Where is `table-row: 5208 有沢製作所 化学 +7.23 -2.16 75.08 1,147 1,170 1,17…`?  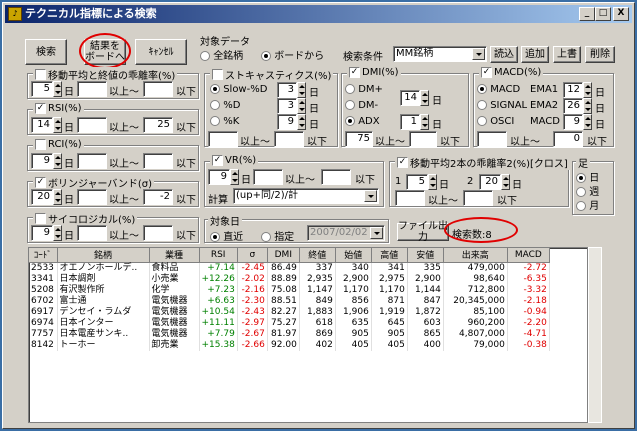
table-row: 5208 有沢製作所 化学 +7.23 -2.16 75.08 1,147 1,170 1,17… is located at coordinates (289, 290).